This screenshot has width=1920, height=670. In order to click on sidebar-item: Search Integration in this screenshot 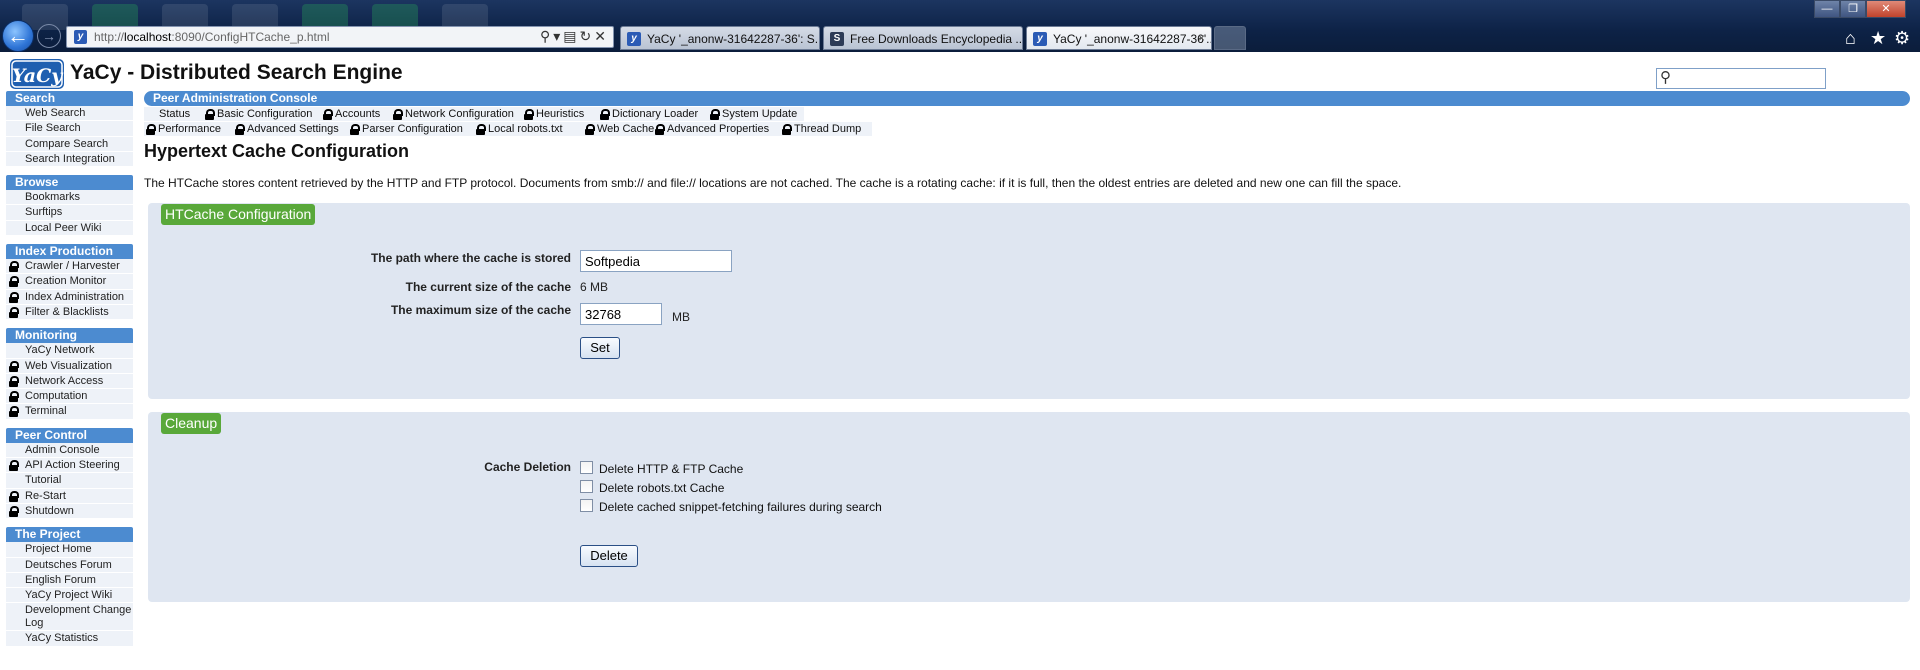, I will do `click(69, 159)`.